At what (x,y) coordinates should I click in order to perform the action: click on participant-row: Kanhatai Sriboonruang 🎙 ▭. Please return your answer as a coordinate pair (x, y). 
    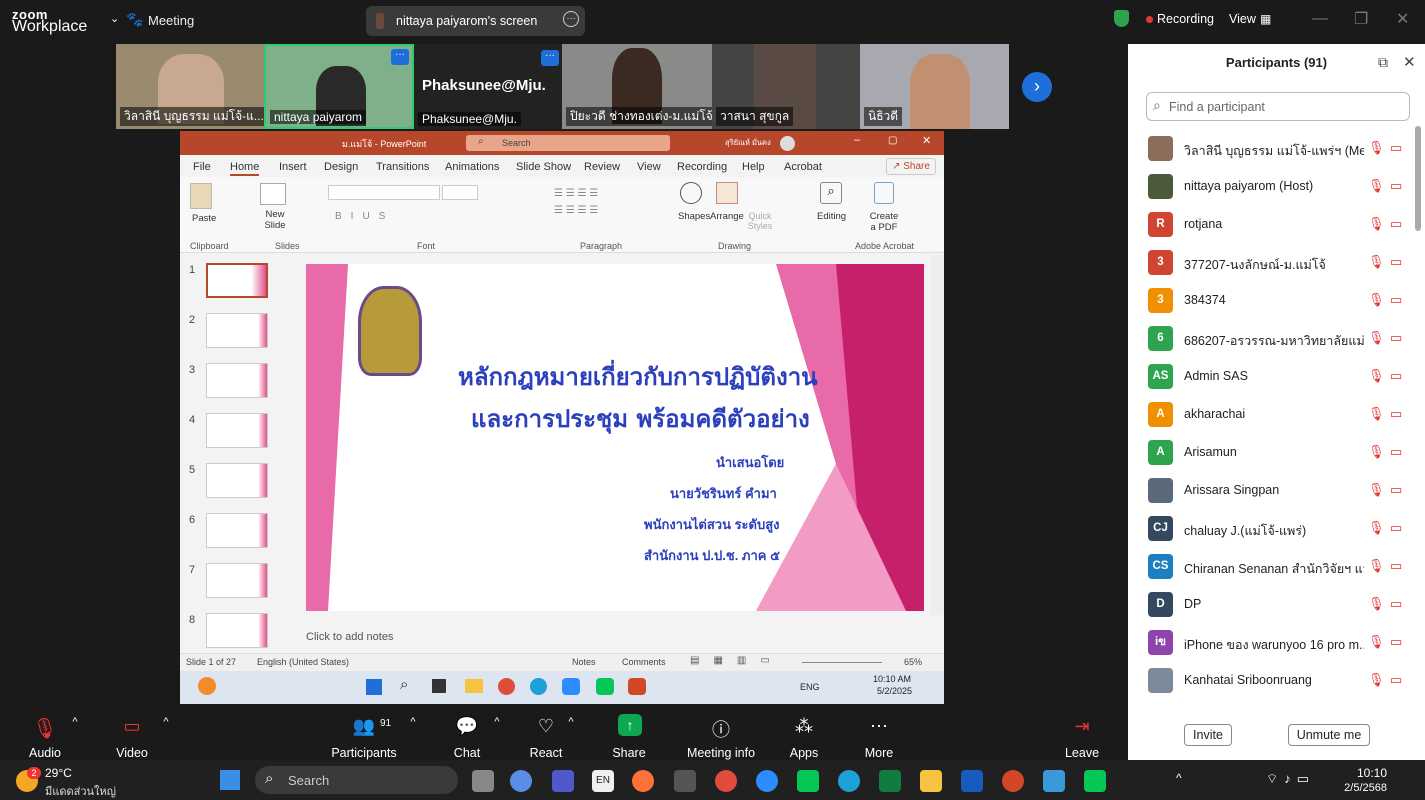
    Looking at the image, I should click on (1273, 681).